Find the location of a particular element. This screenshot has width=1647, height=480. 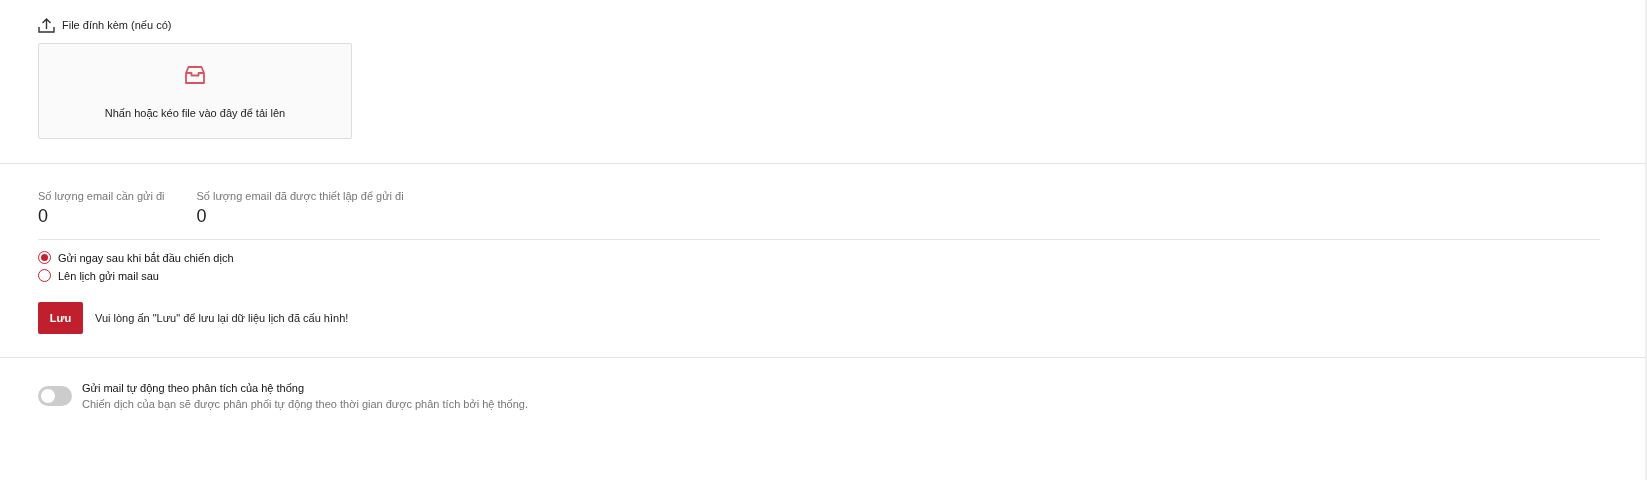

dropzone-text: Nhấn hoặc kéo file vào đây để tải lên is located at coordinates (195, 113).